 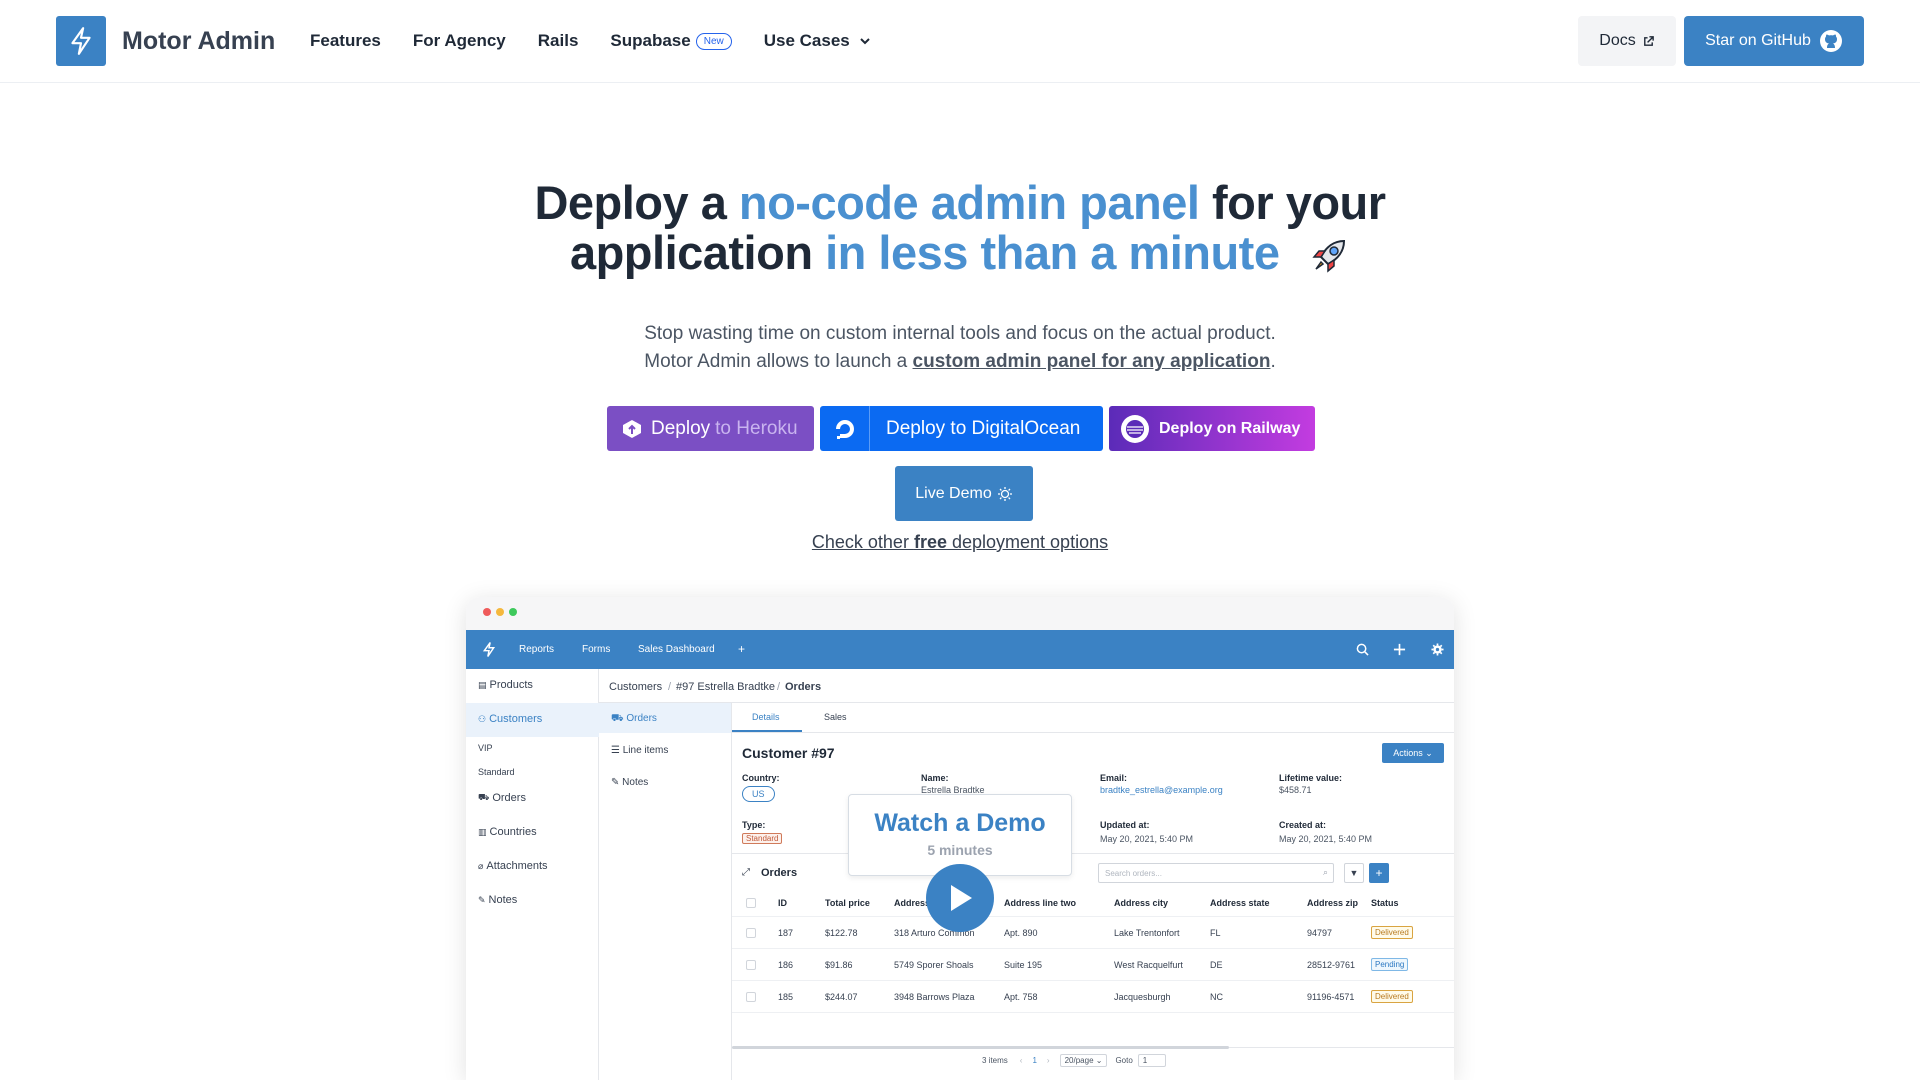 What do you see at coordinates (1627, 41) in the screenshot?
I see `docs-button: Docs` at bounding box center [1627, 41].